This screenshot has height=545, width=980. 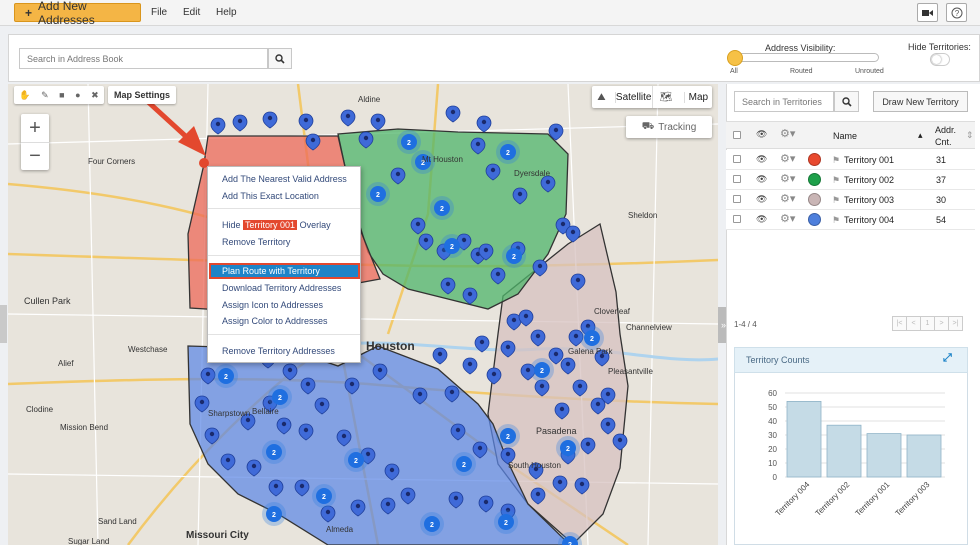 I want to click on add-new-addresses-button: + Add New Addresses, so click(x=77, y=13).